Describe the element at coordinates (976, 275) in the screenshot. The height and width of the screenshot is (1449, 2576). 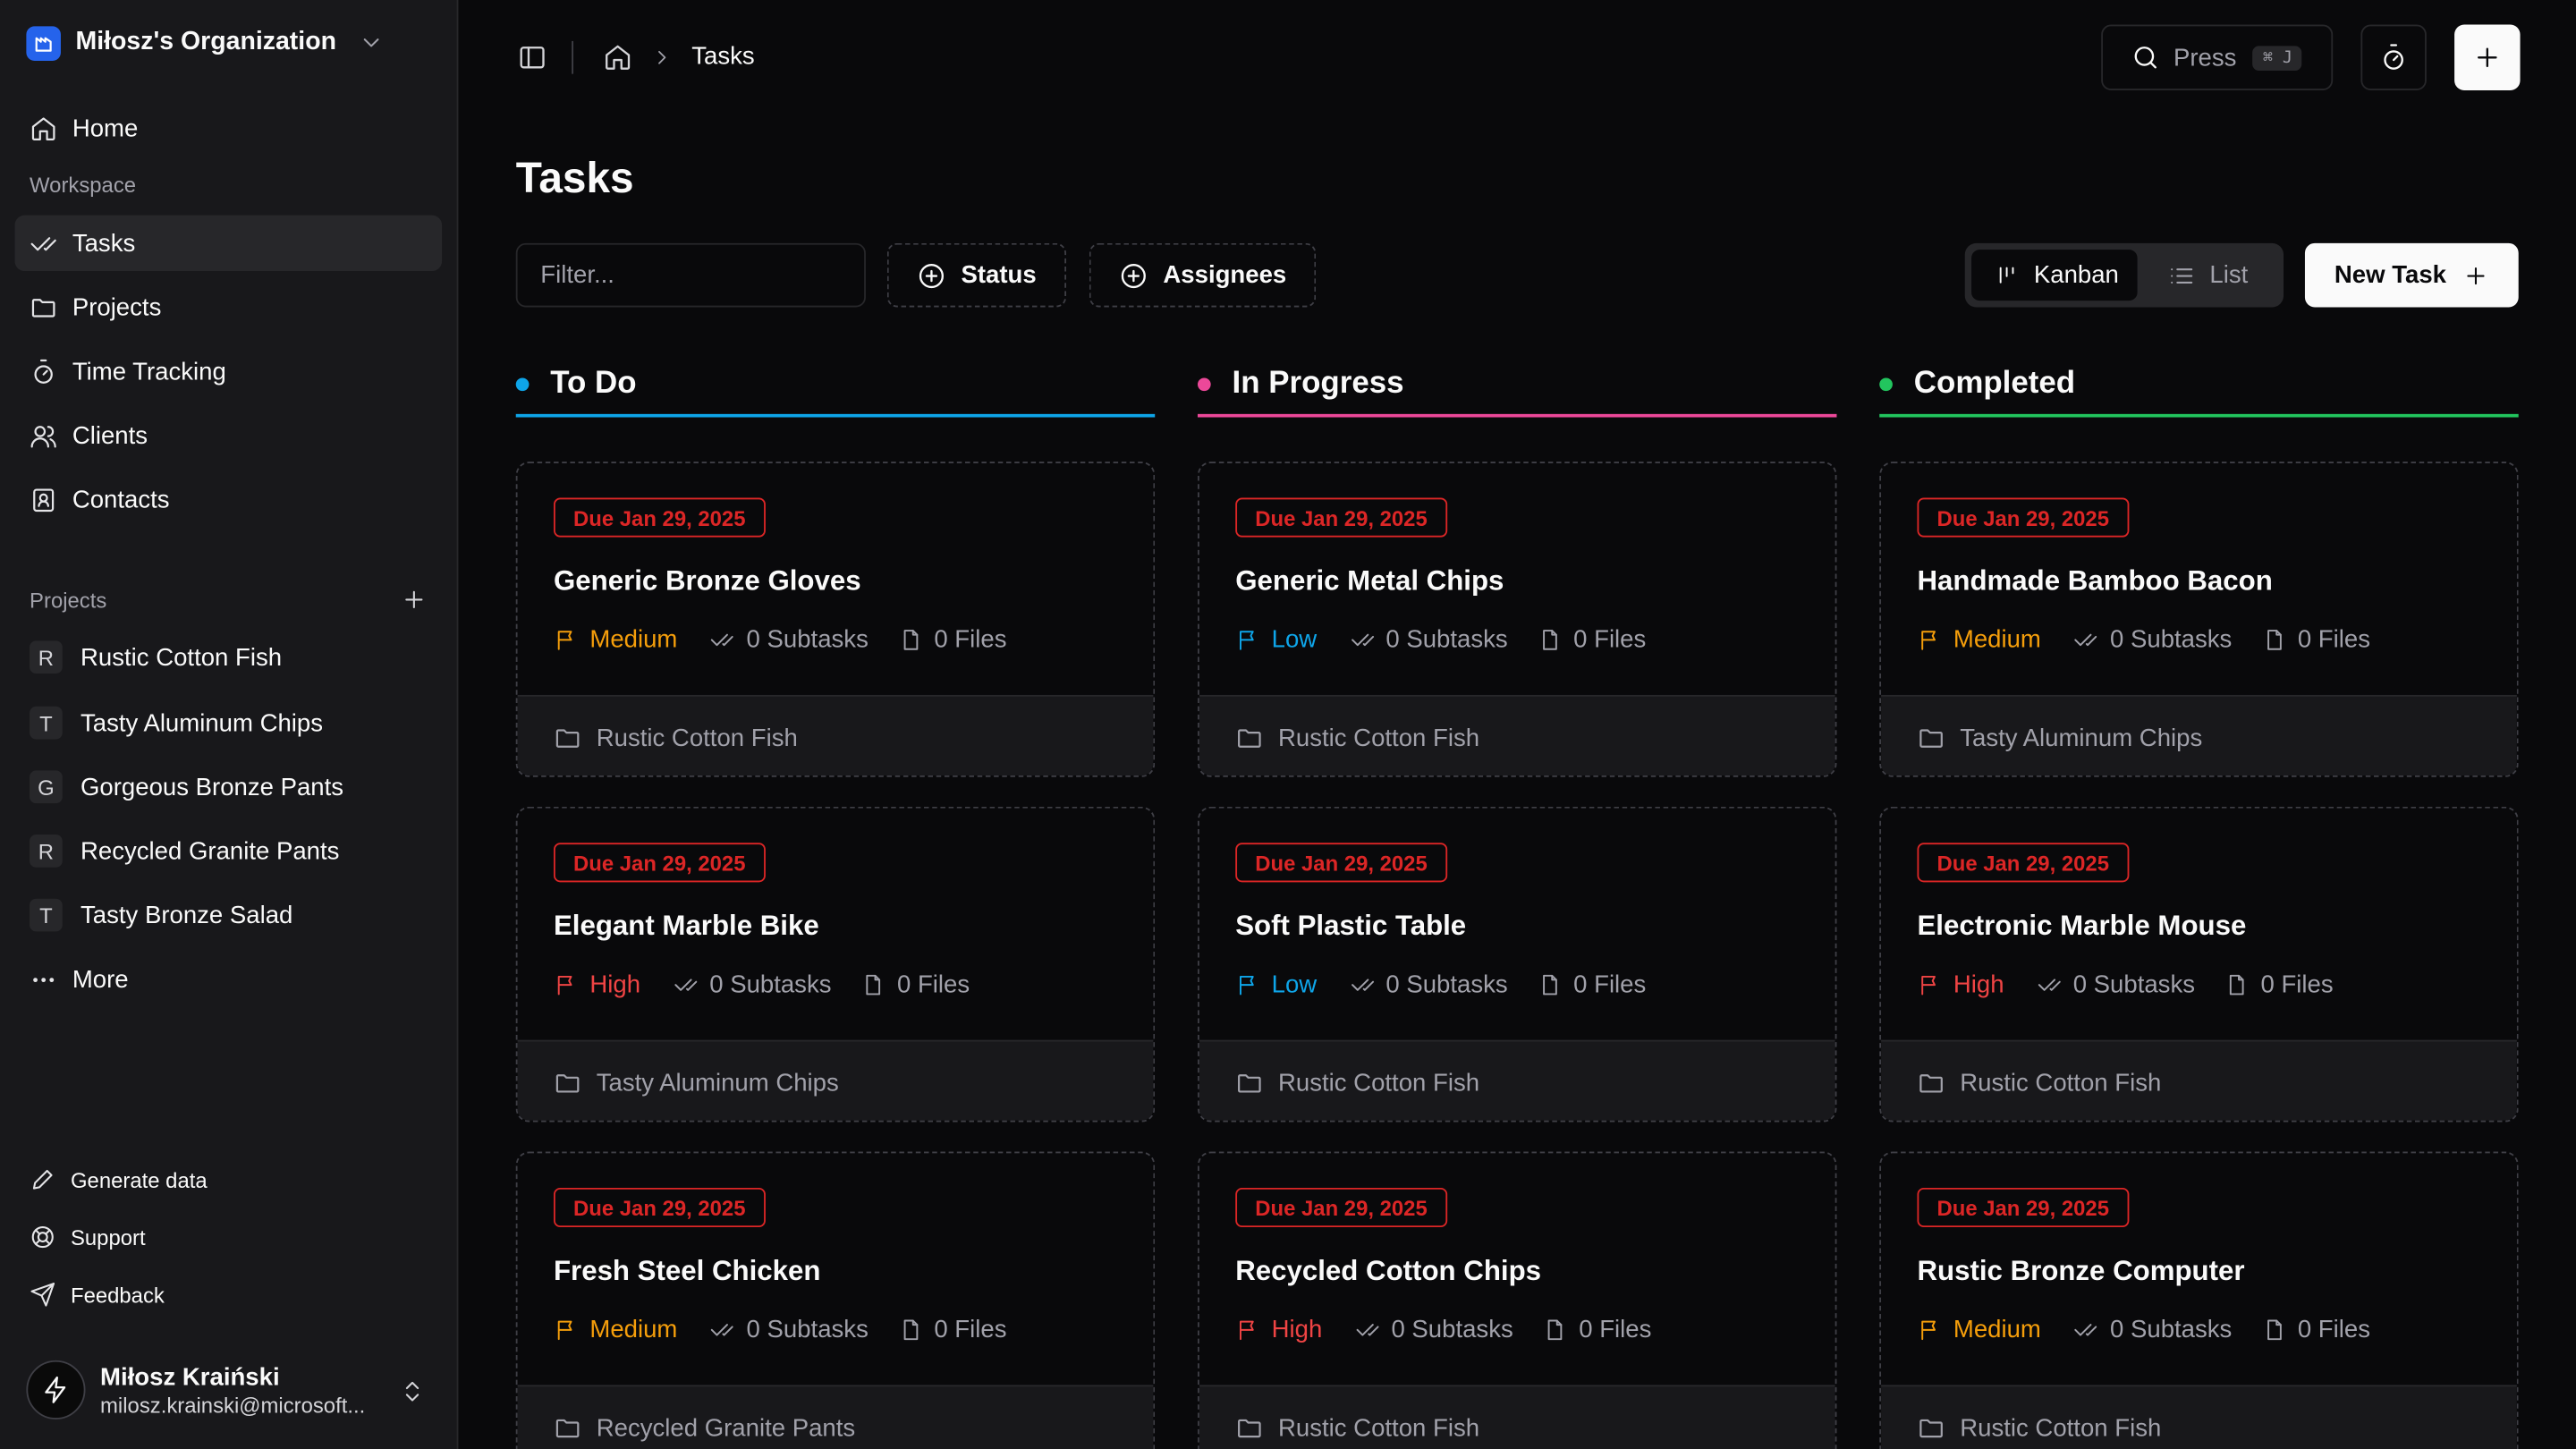
I see `status-filter-button: Status` at that location.